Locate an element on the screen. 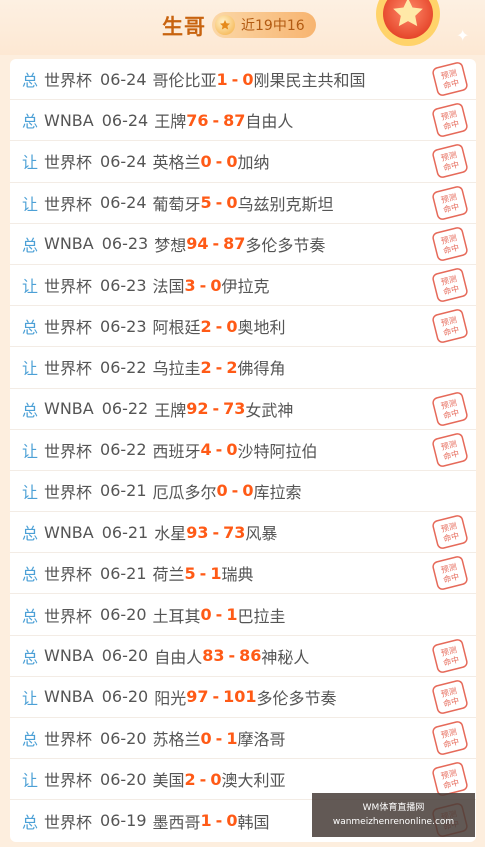 The image size is (485, 847). away-team: 瑞典 is located at coordinates (237, 575).